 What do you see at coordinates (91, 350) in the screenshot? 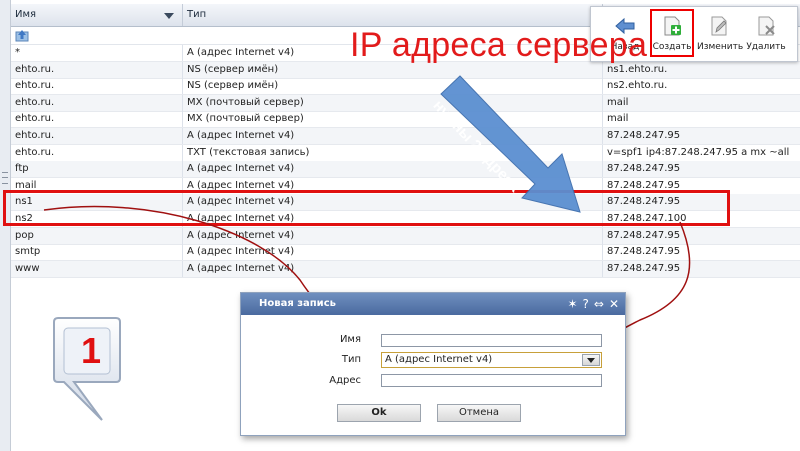
I see `callout-number: 1` at bounding box center [91, 350].